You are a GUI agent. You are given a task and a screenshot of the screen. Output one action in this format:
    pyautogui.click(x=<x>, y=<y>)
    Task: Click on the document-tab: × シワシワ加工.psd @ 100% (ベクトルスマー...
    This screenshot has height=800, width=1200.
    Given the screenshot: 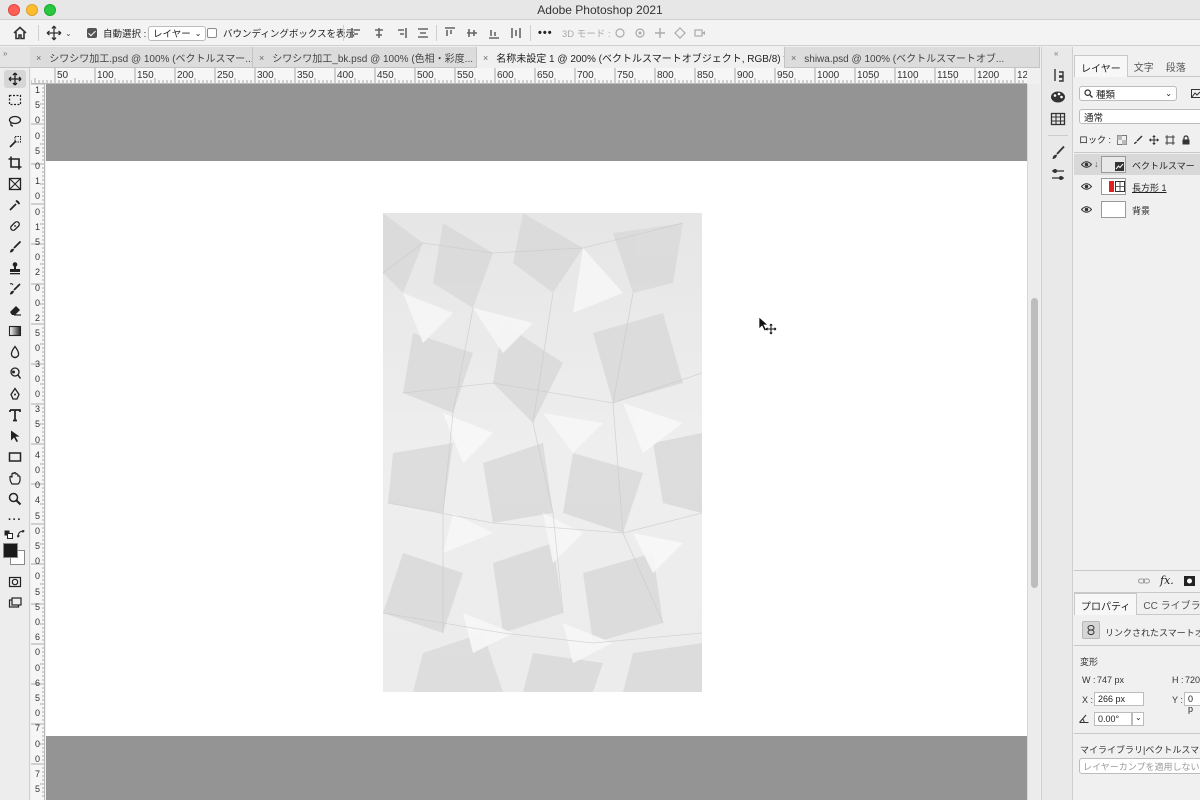 What is the action you would take?
    pyautogui.click(x=141, y=57)
    